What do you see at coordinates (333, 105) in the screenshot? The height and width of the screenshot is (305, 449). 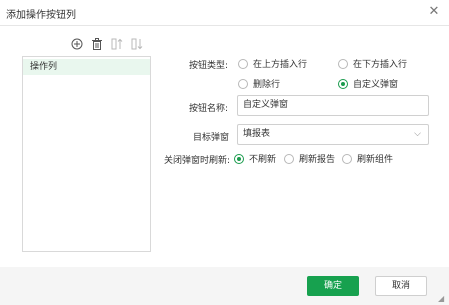 I see `button-name-input: 自定义弹窗` at bounding box center [333, 105].